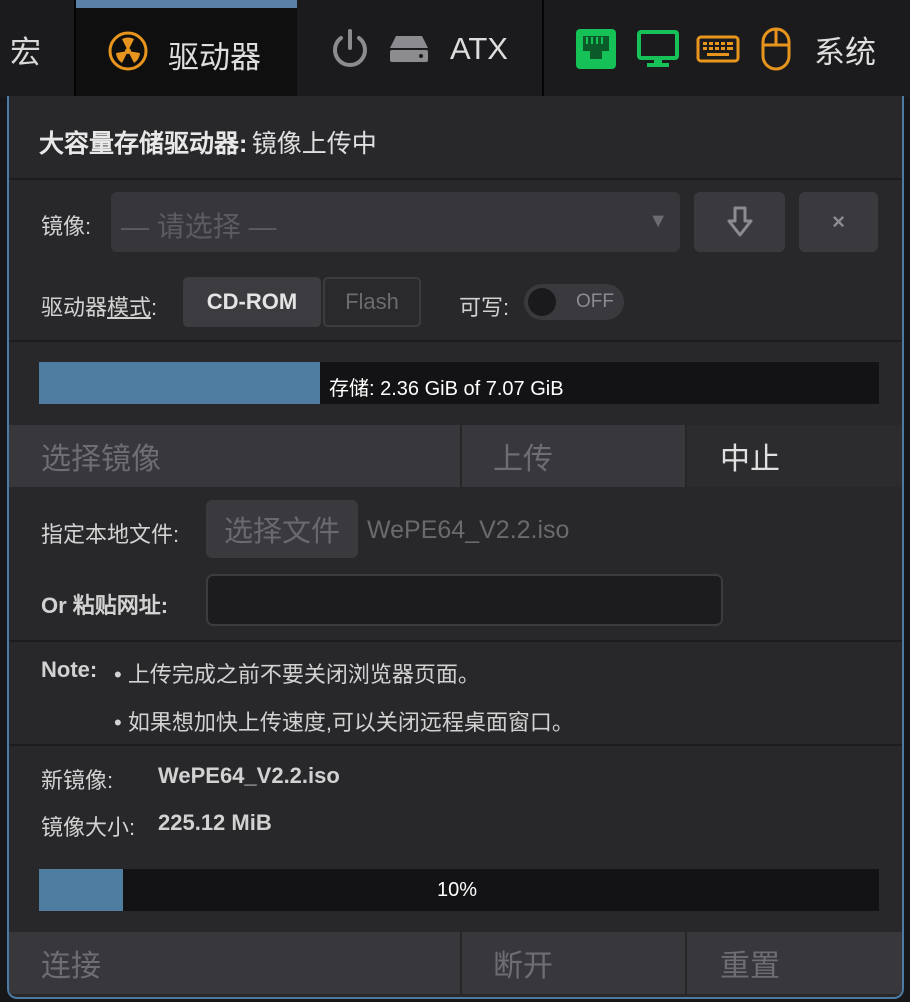 The width and height of the screenshot is (910, 1002). I want to click on server-icon, so click(409, 49).